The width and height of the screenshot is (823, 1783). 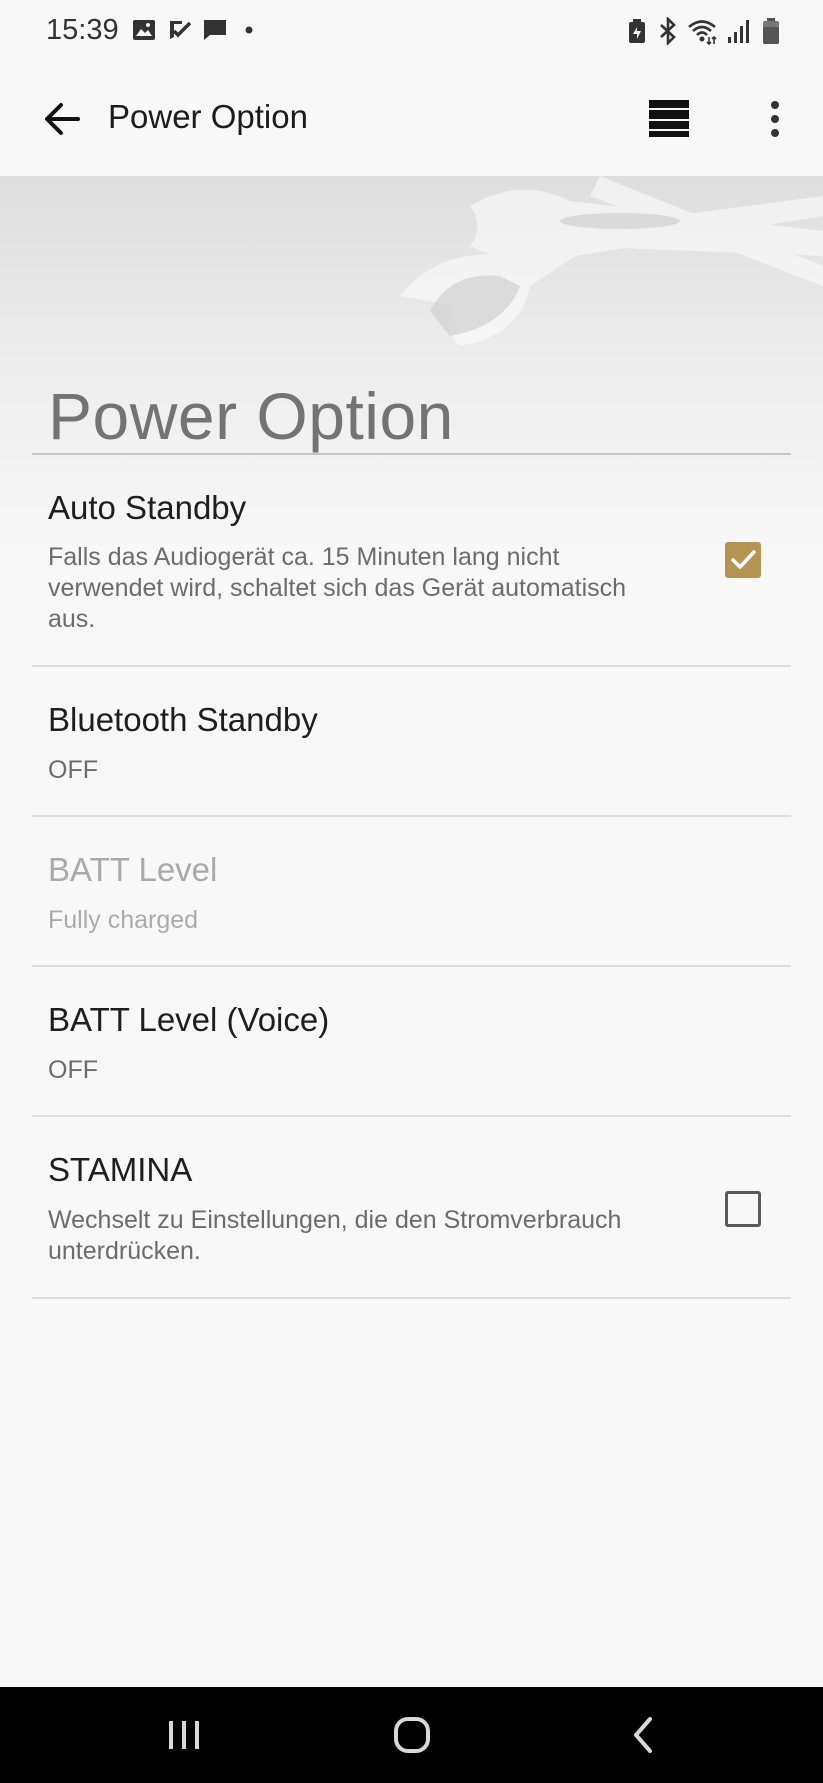 I want to click on pref-batt-level: BATT Level Fully charged, so click(x=411, y=892).